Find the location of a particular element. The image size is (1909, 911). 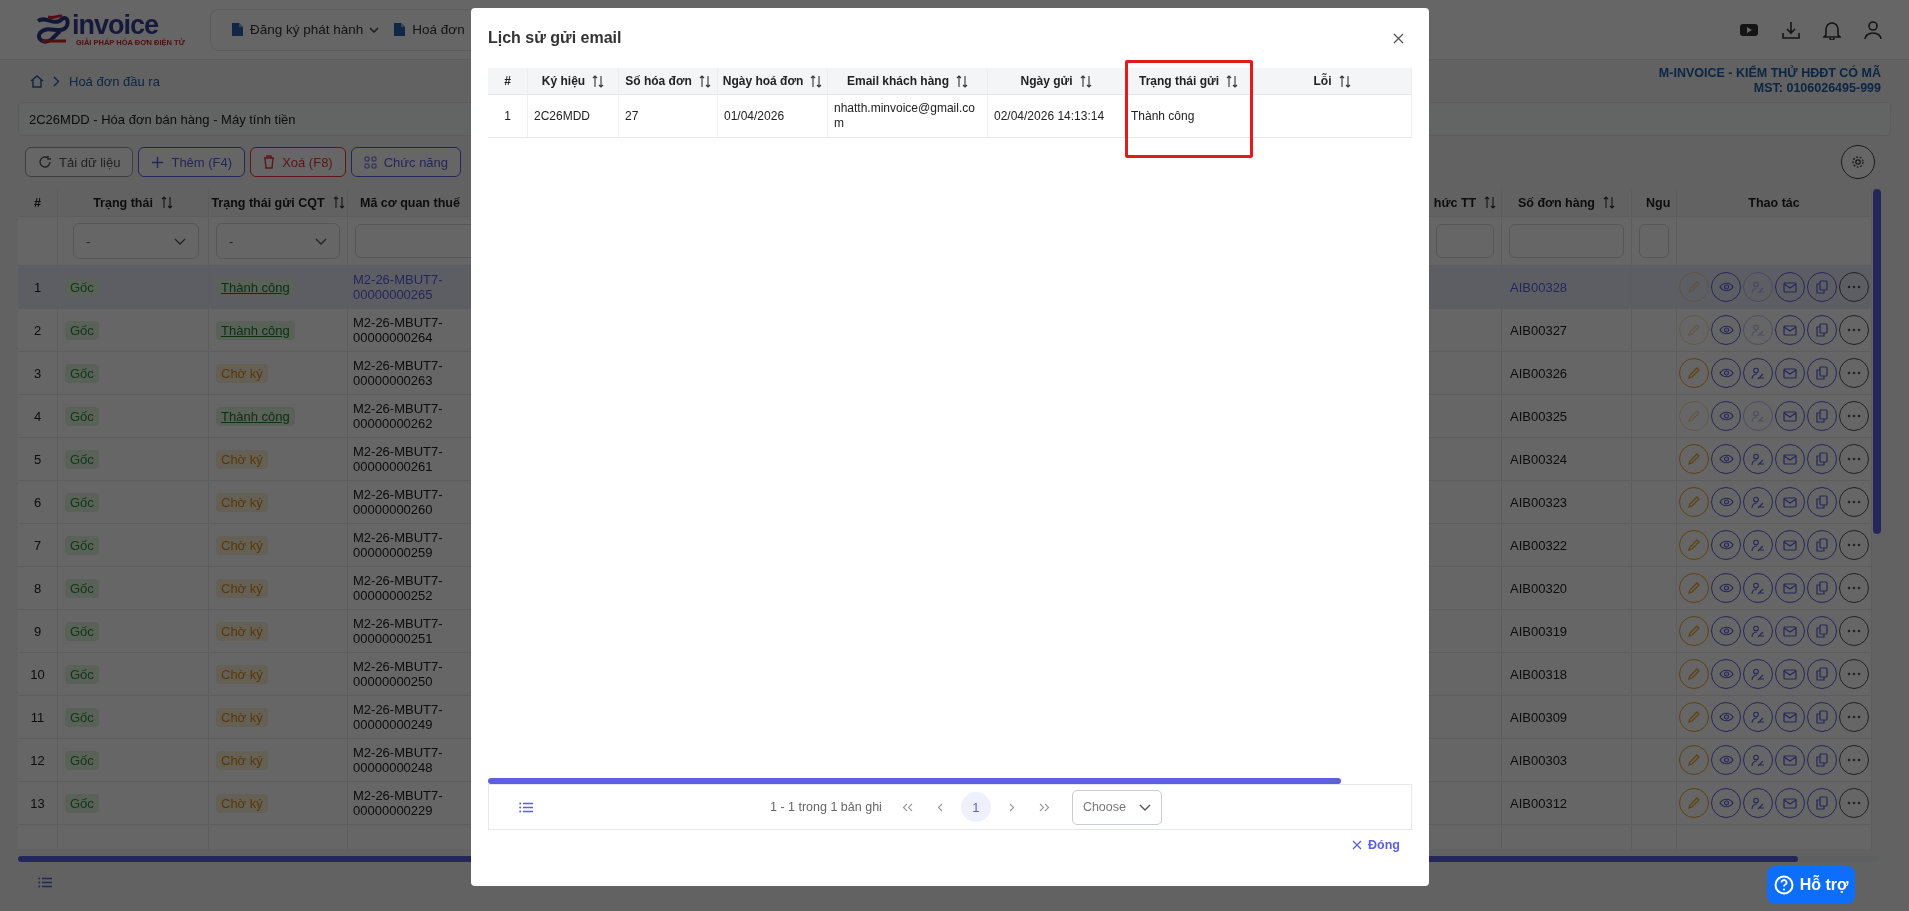

row-number: 7 is located at coordinates (37, 545).